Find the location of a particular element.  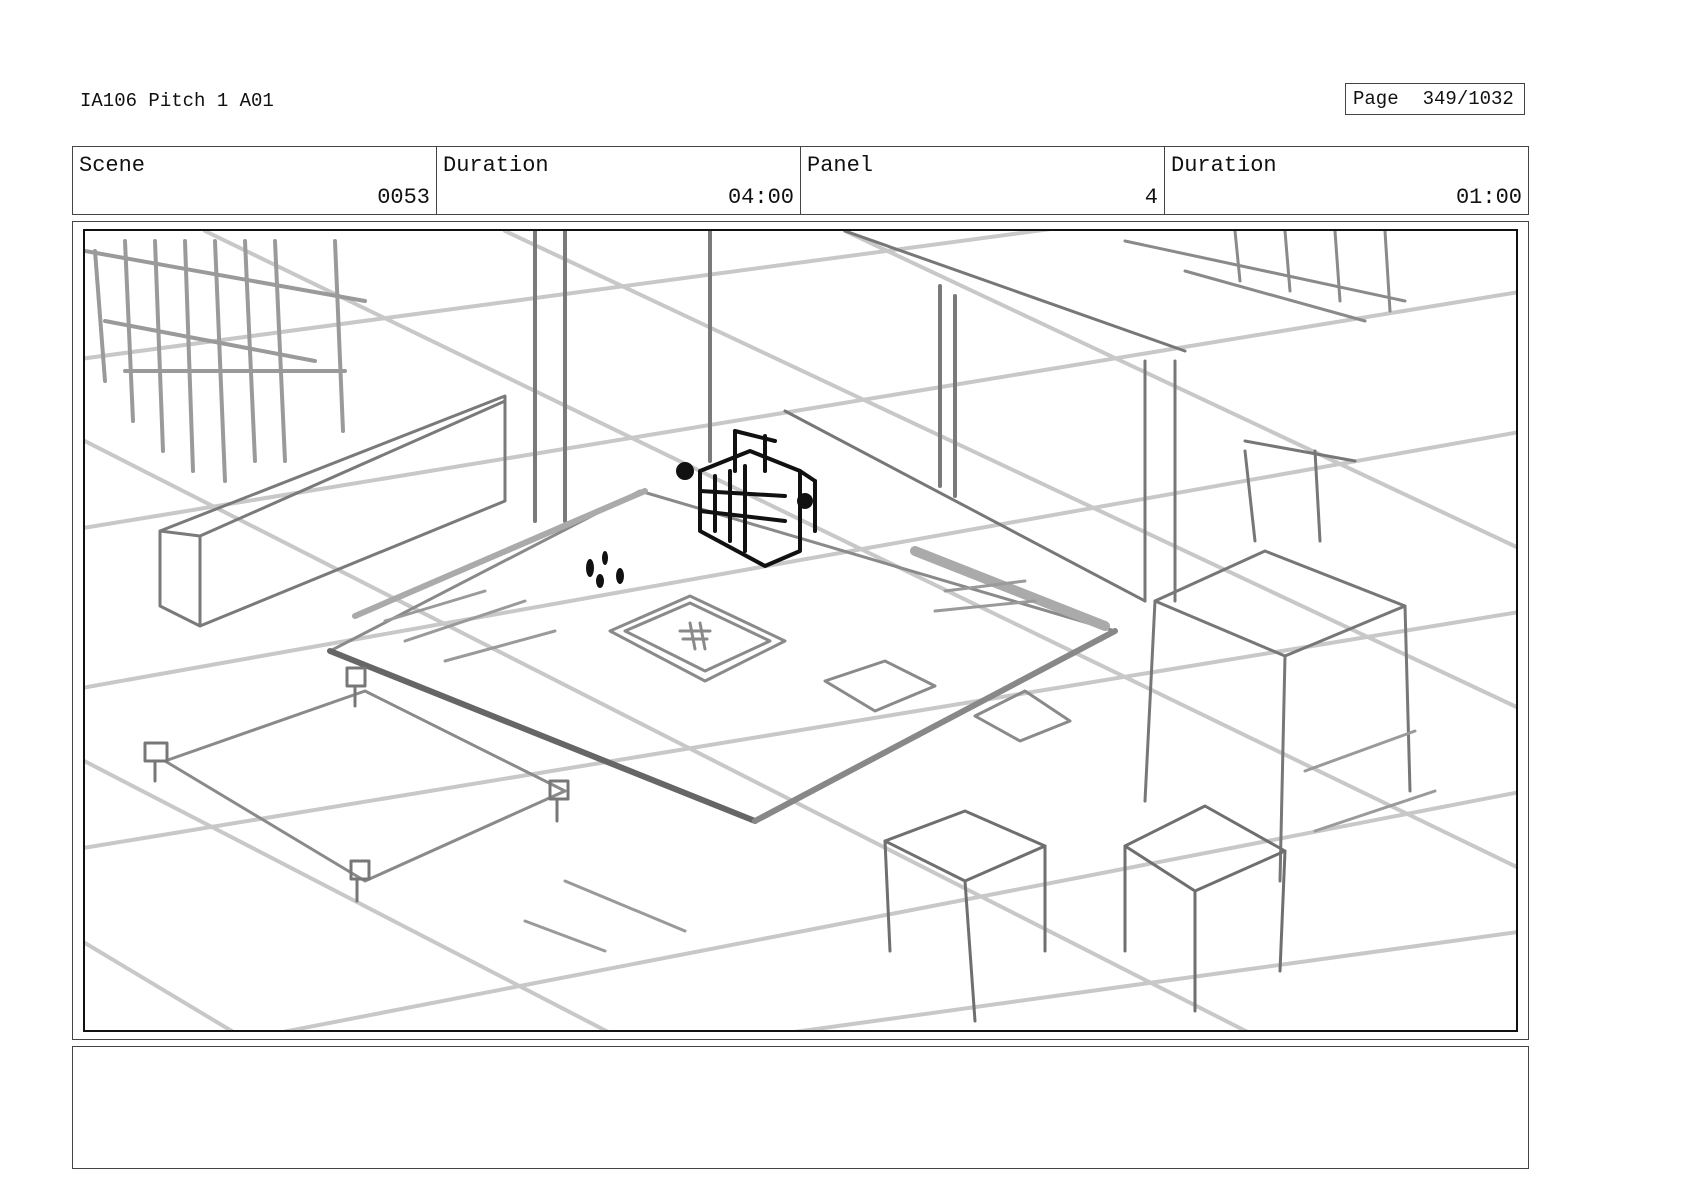

panel-label: Panel is located at coordinates (840, 165).